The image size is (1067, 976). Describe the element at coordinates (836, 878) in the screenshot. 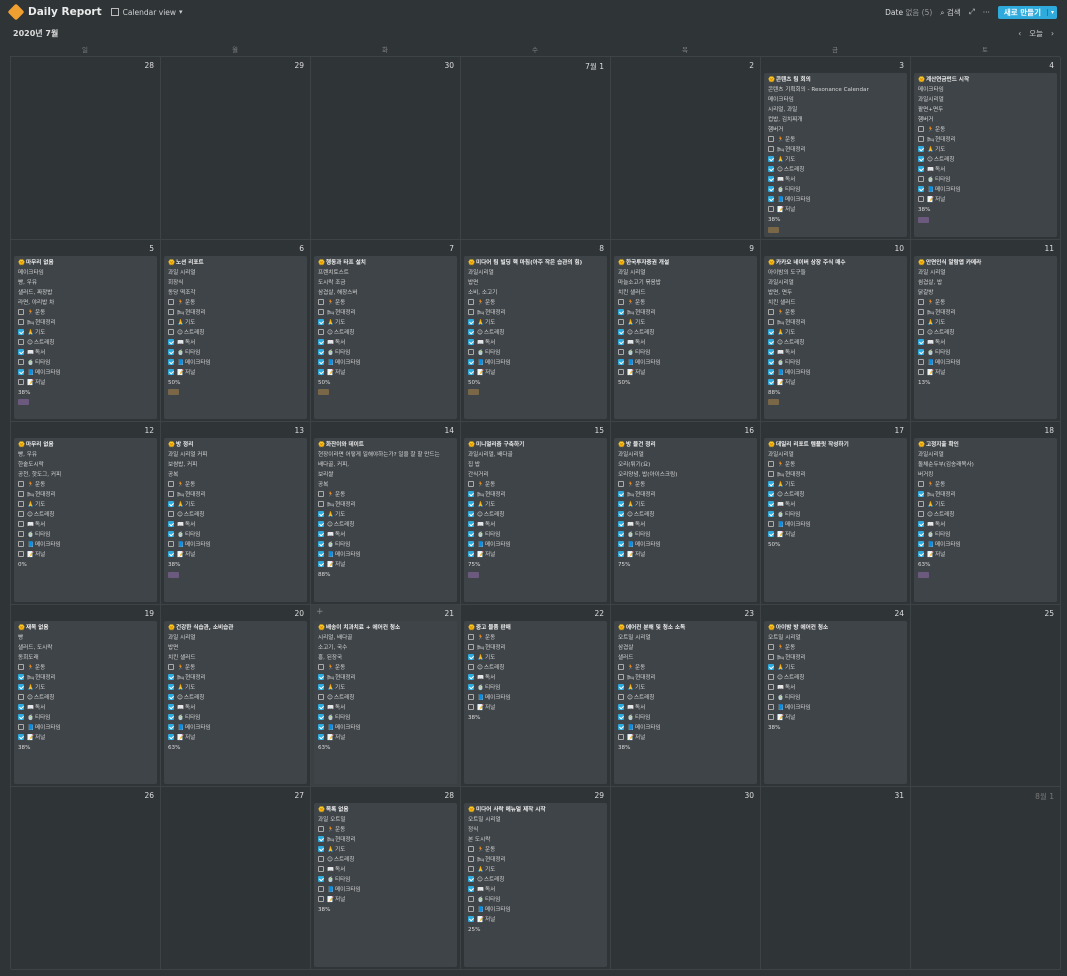

I see `day-cell: 31` at that location.